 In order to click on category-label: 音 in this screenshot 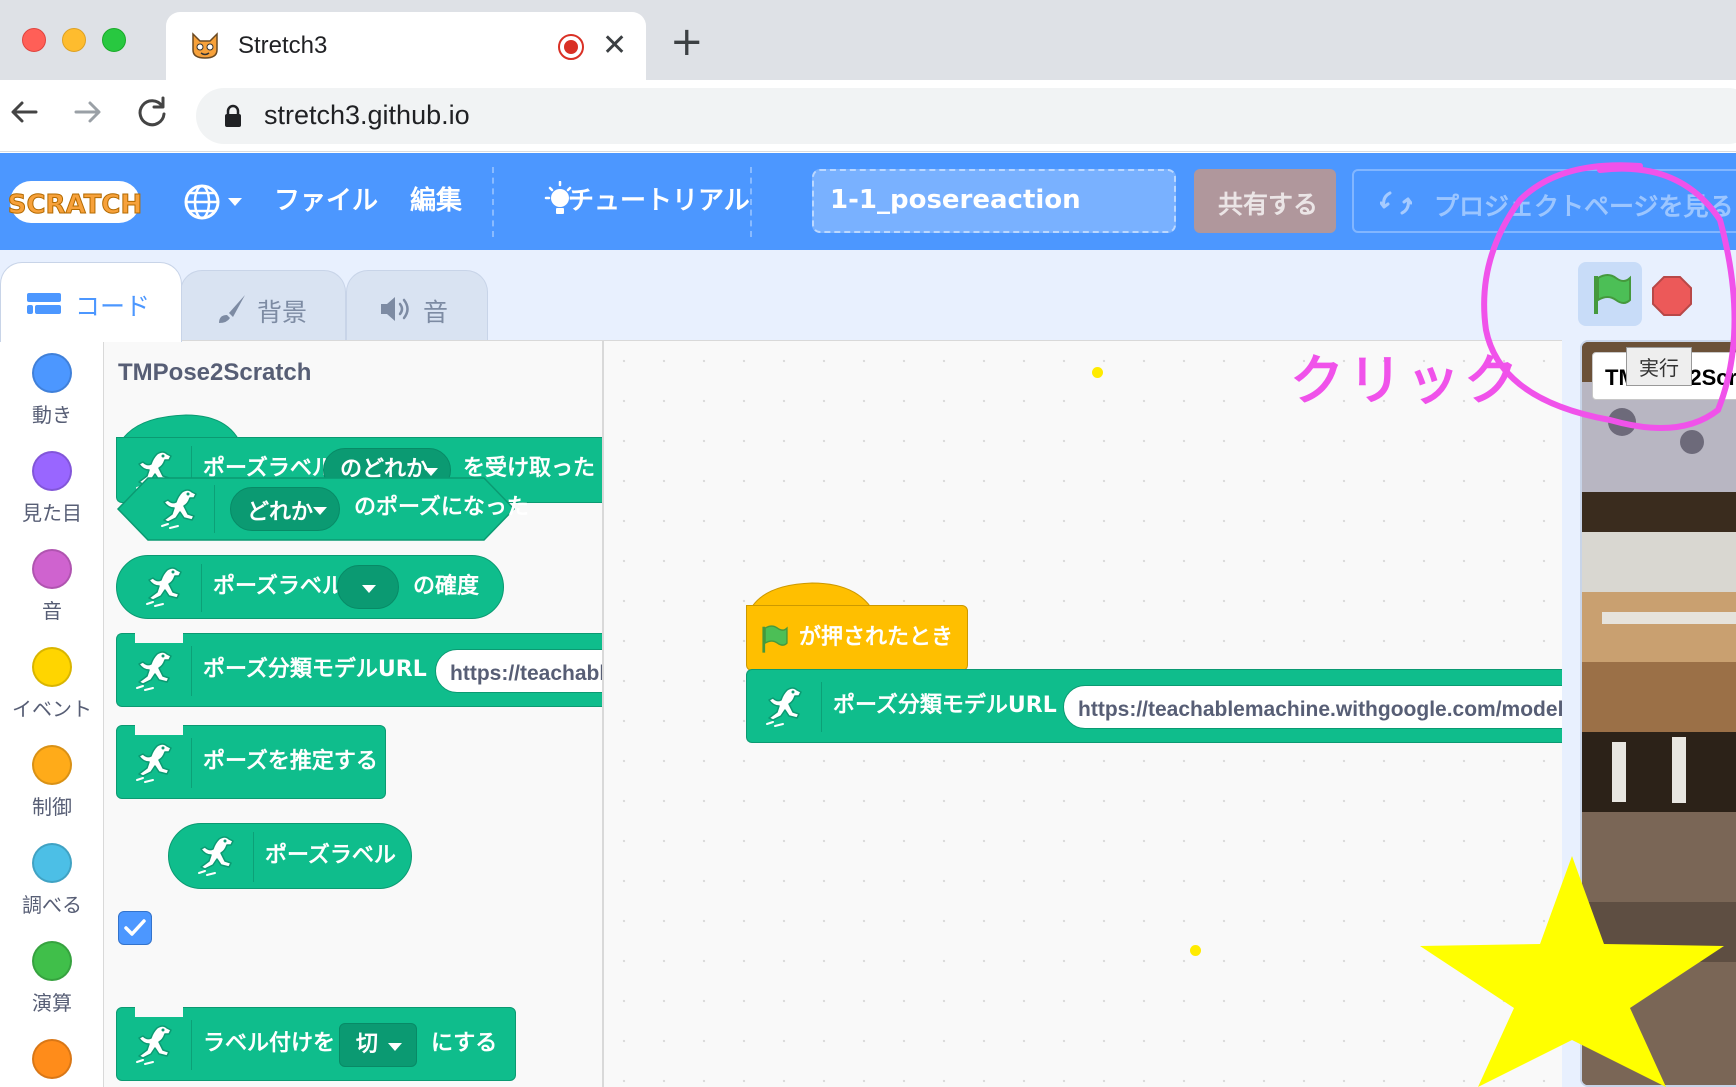, I will do `click(52, 611)`.